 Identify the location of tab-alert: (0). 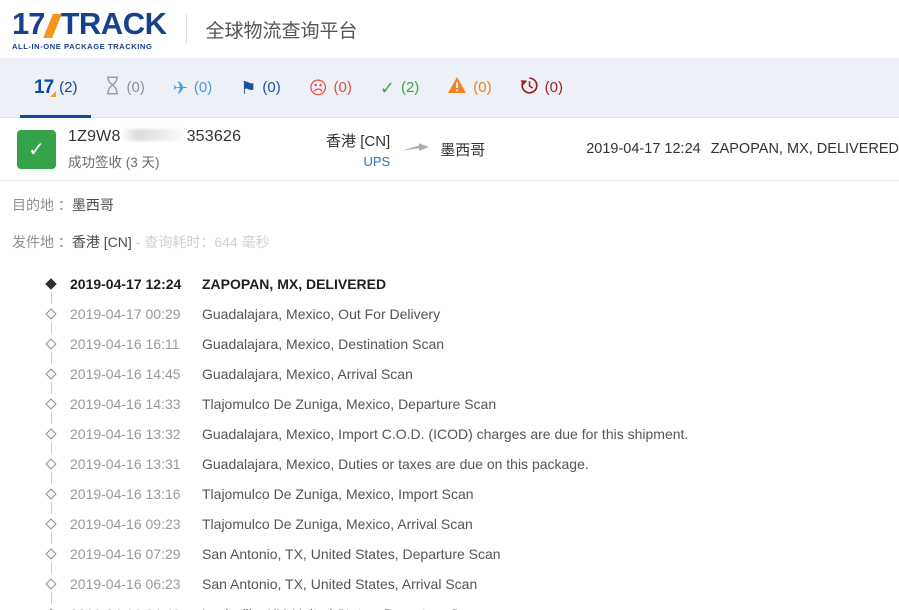
(469, 88).